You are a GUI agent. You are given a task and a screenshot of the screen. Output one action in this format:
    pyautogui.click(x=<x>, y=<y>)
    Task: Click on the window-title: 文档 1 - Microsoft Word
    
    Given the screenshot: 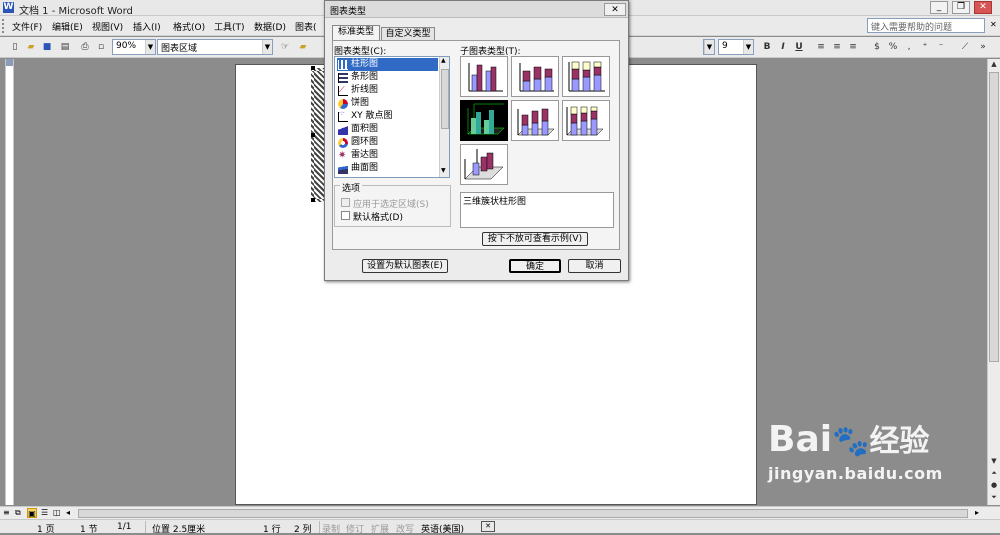 What is the action you would take?
    pyautogui.click(x=76, y=11)
    